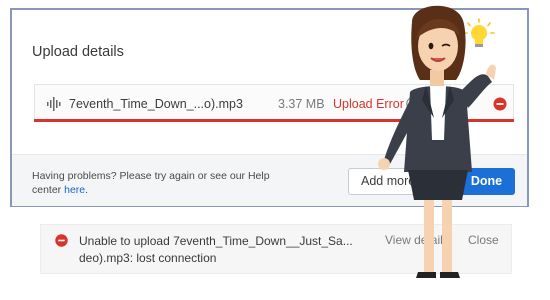 This screenshot has height=300, width=550. Describe the element at coordinates (156, 104) in the screenshot. I see `file-name: 7eventh_Time_Down_...o).mp3` at that location.